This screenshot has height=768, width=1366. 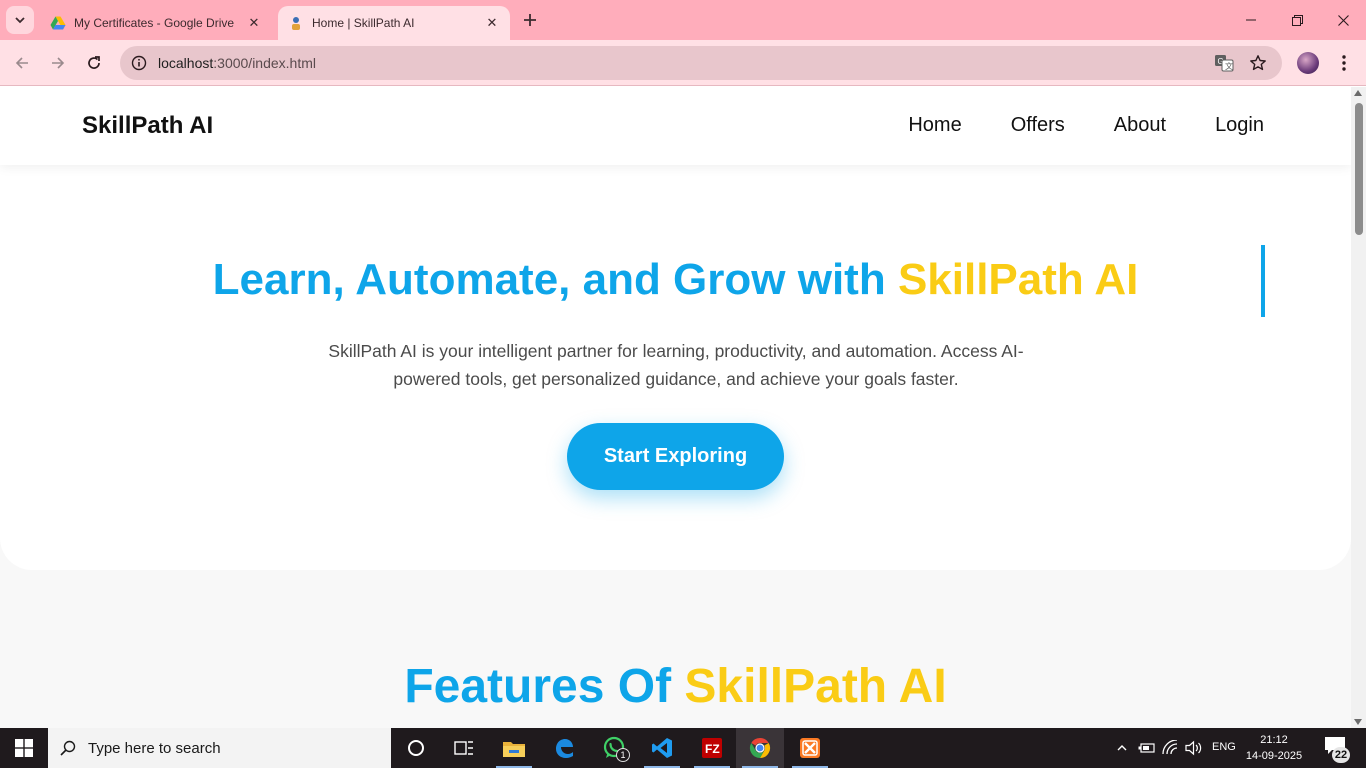 I want to click on file-explorer-icon, so click(x=514, y=749).